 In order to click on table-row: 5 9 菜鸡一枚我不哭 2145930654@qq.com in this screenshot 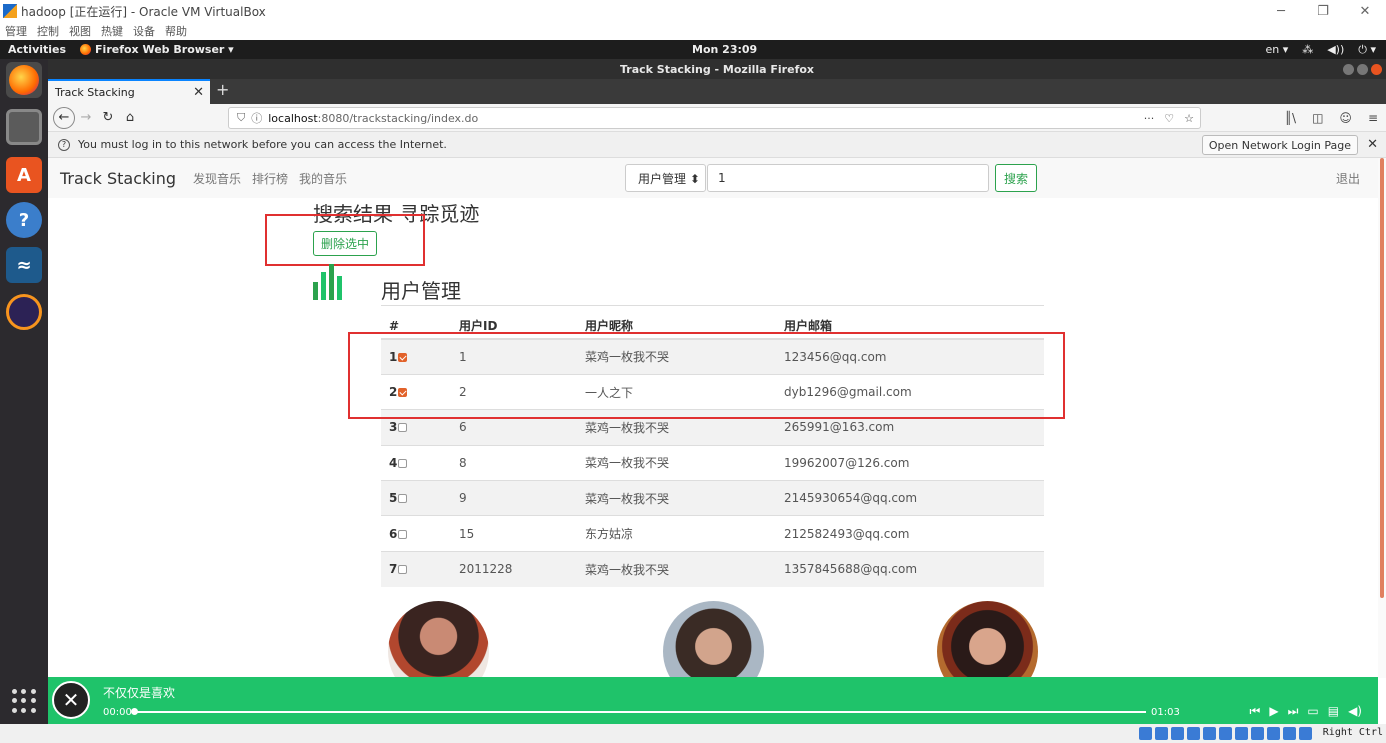, I will do `click(712, 498)`.